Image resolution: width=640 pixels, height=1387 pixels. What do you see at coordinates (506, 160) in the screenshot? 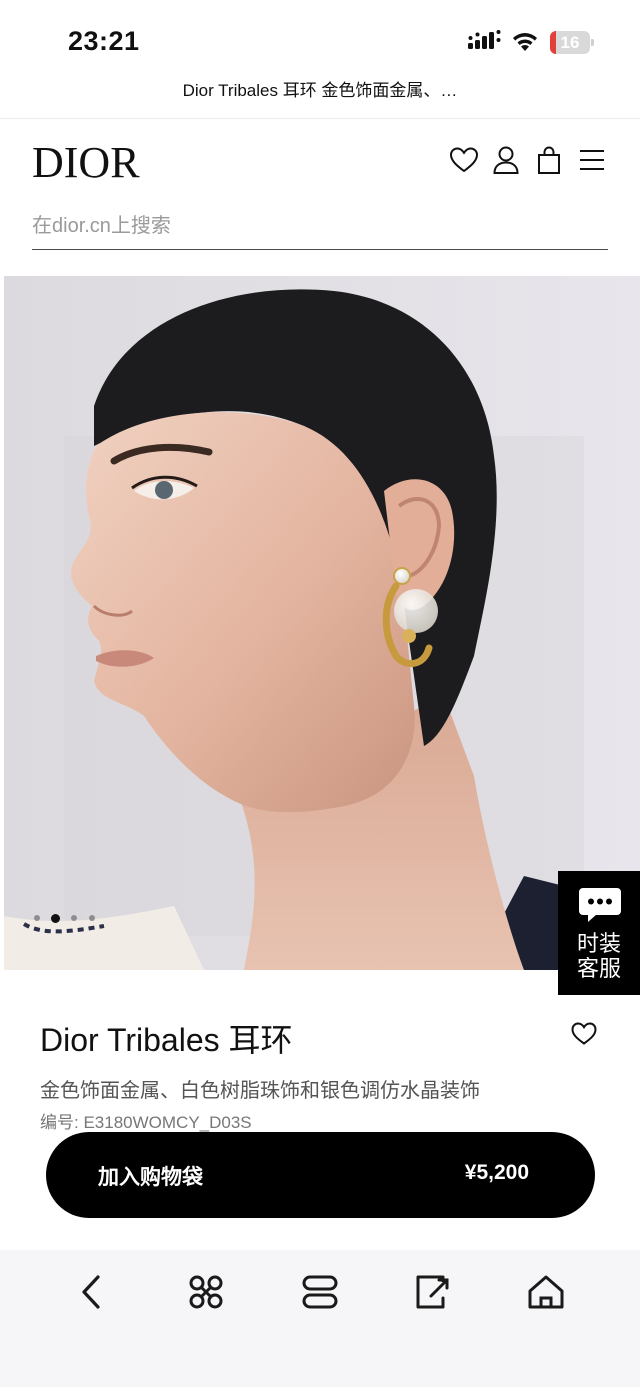
I see `account-icon` at bounding box center [506, 160].